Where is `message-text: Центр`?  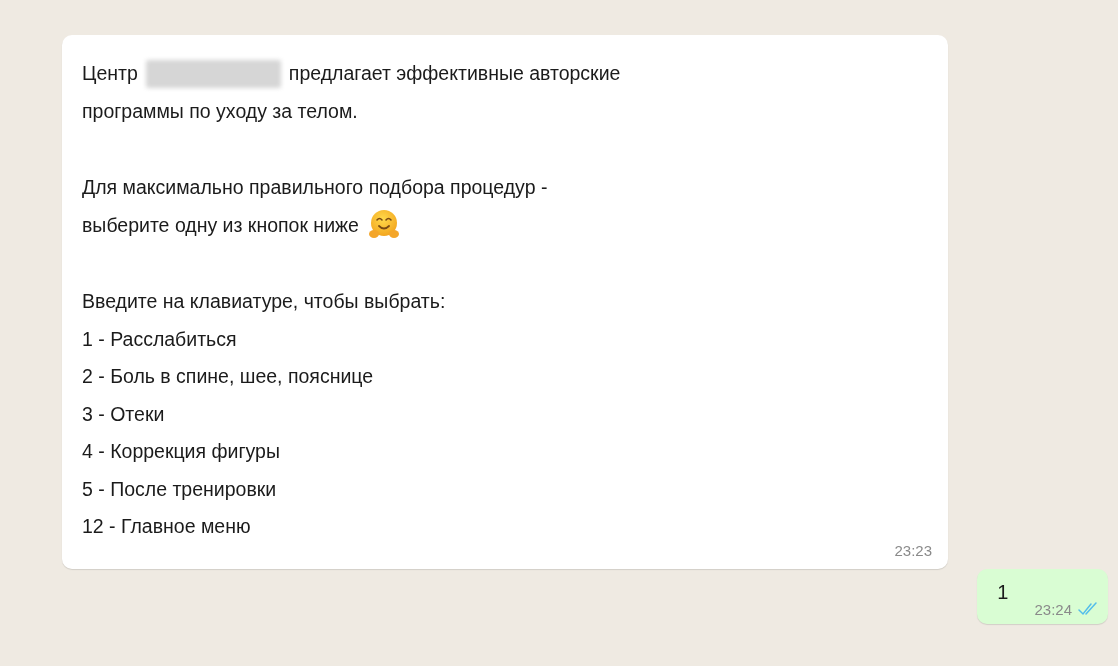
message-text: Центр is located at coordinates (110, 74).